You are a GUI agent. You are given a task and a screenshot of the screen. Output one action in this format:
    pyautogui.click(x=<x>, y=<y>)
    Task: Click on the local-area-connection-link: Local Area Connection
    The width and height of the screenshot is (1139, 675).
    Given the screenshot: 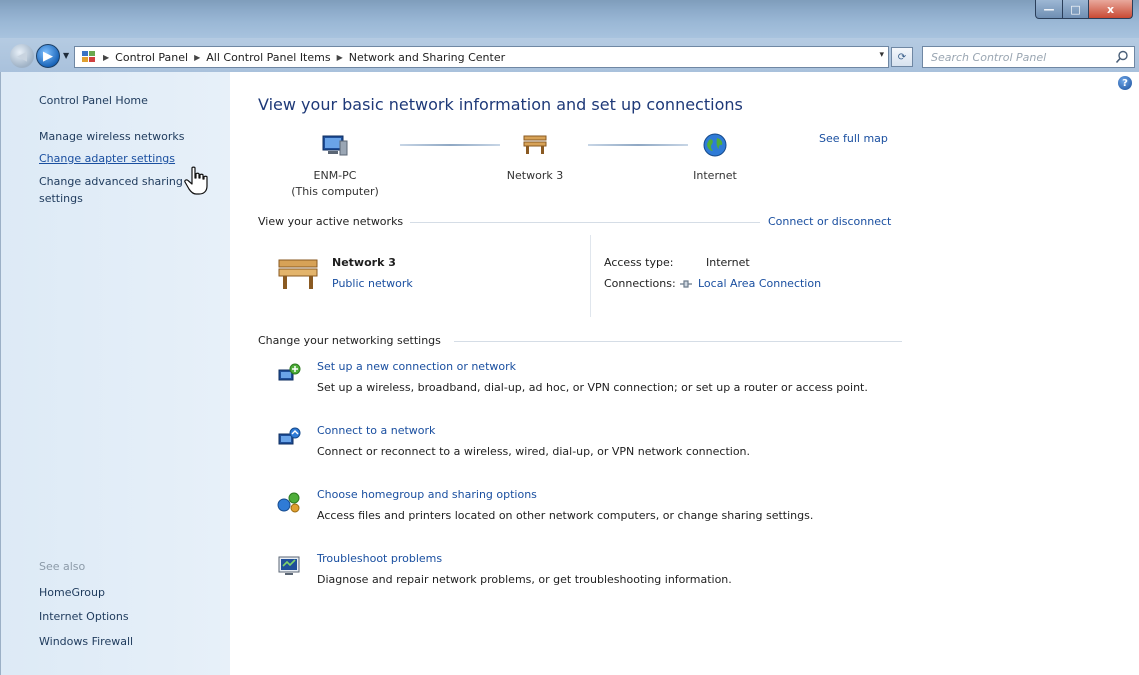 What is the action you would take?
    pyautogui.click(x=750, y=283)
    